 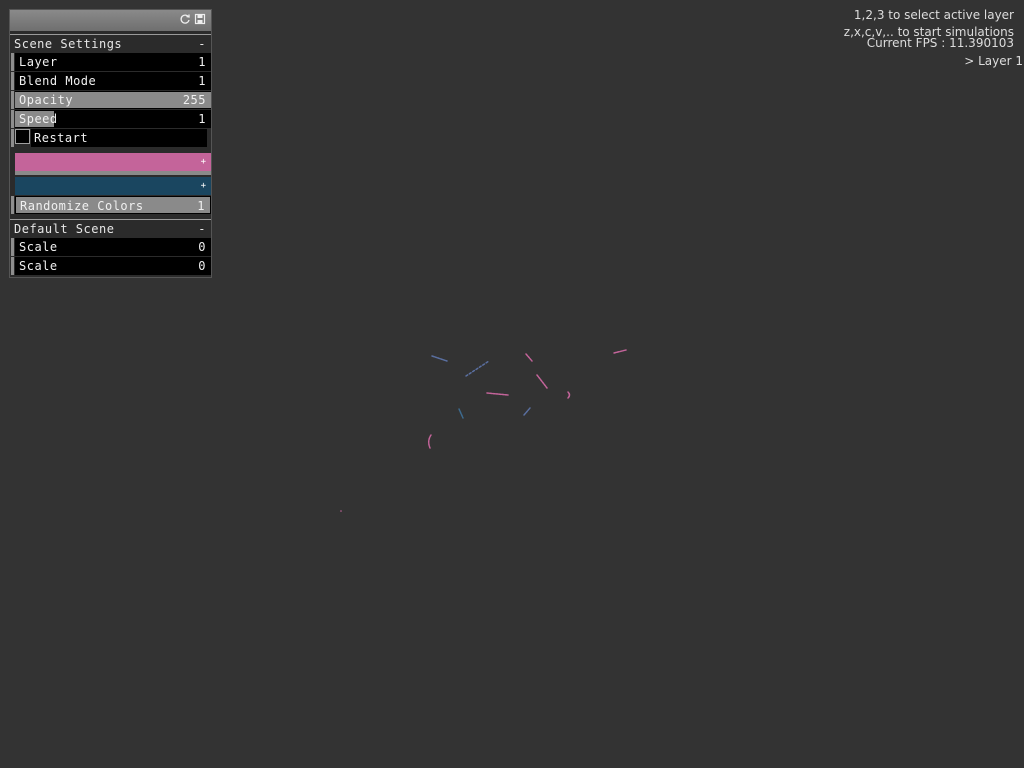 I want to click on layer-value: 1, so click(x=202, y=62).